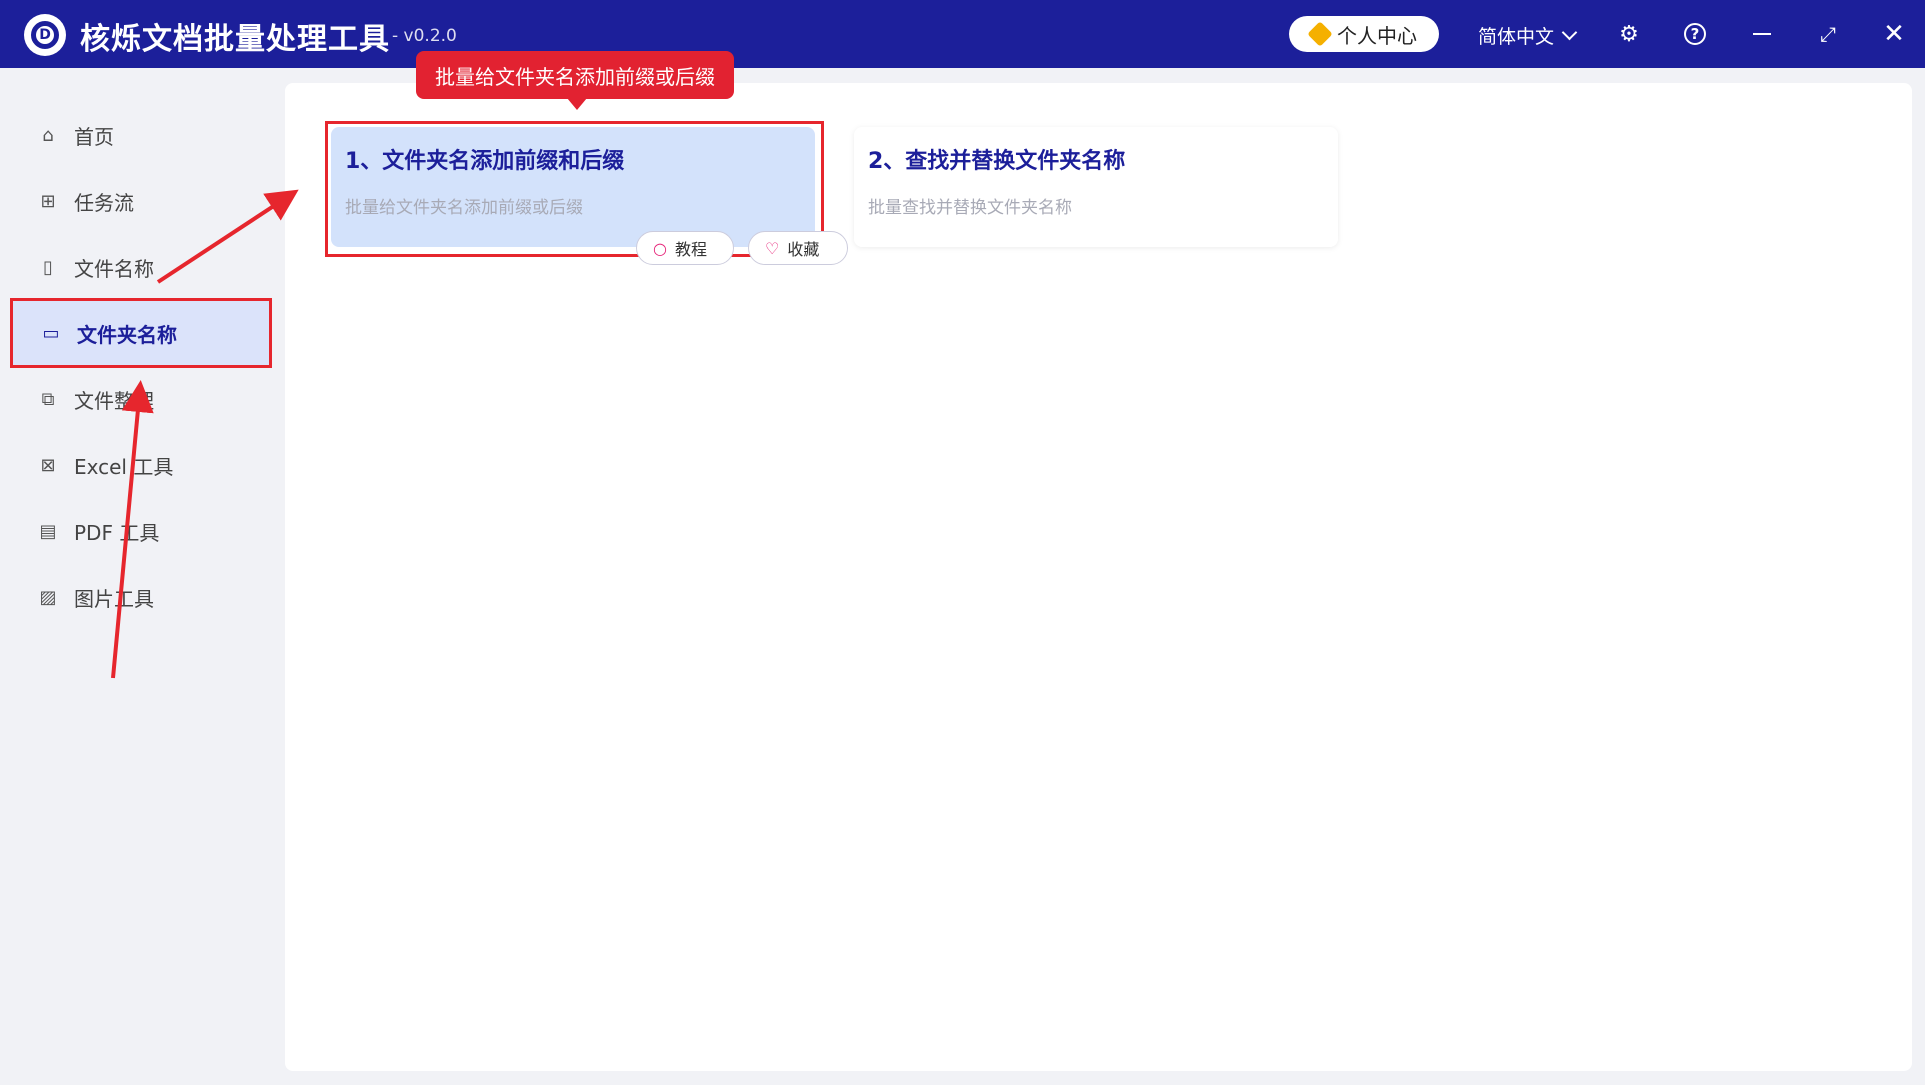 The width and height of the screenshot is (1925, 1085). Describe the element at coordinates (48, 201) in the screenshot. I see `workflow-icon: ⊞` at that location.